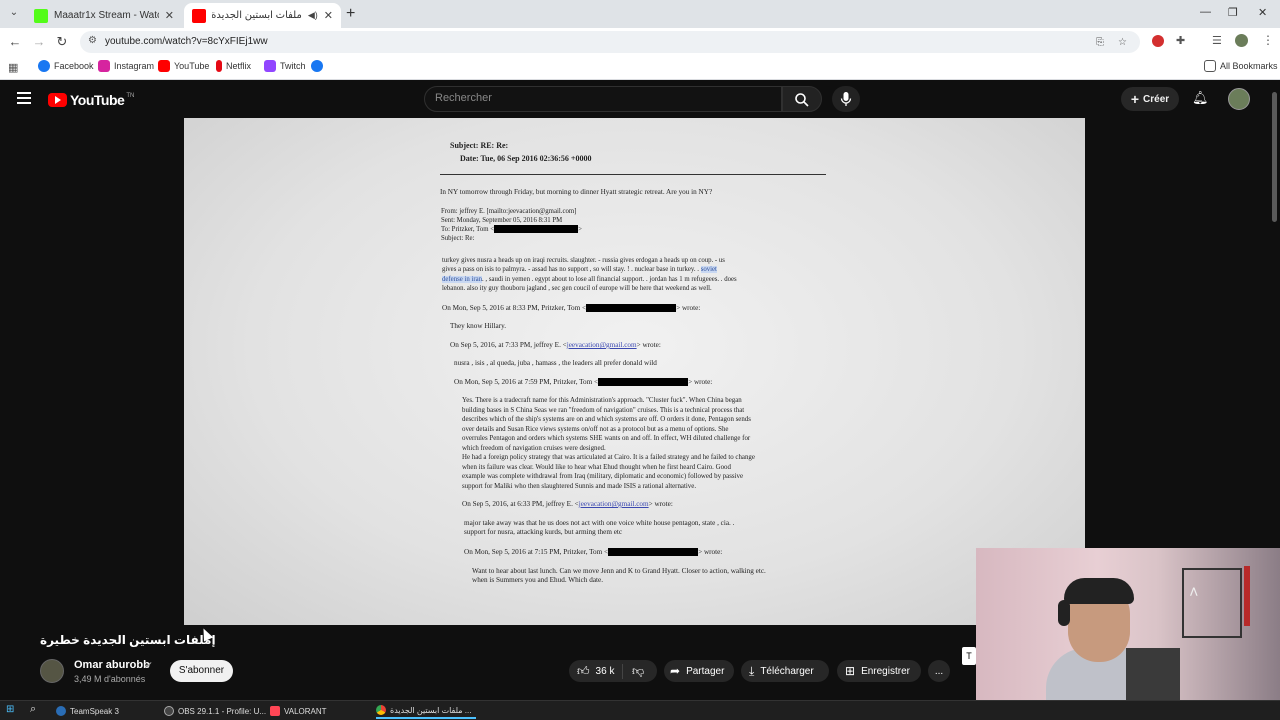  What do you see at coordinates (1241, 66) in the screenshot?
I see `all-bookmarks-folder: All Bookmarks` at bounding box center [1241, 66].